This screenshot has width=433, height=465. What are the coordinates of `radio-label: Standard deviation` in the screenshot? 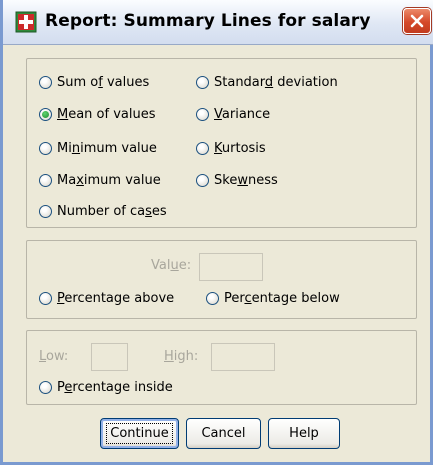 It's located at (276, 82).